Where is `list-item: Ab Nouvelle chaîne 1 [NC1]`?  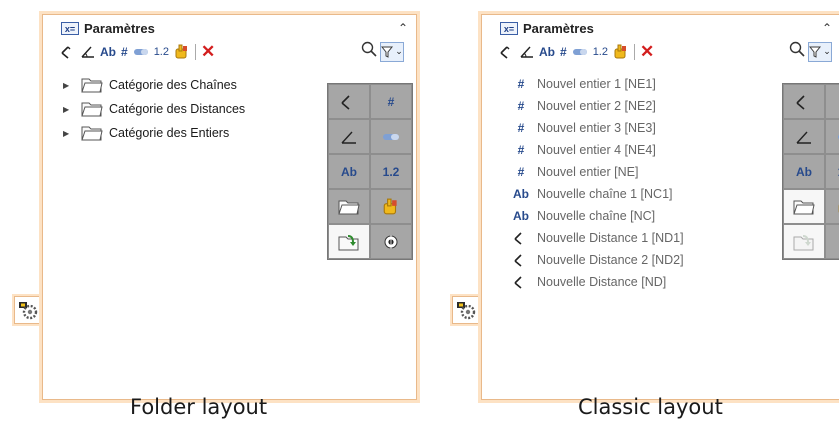 list-item: Ab Nouvelle chaîne 1 [NC1] is located at coordinates (597, 194).